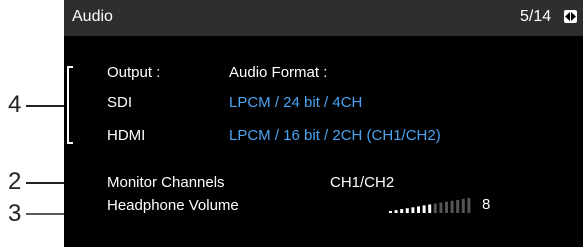  I want to click on sdi-label: SDI, so click(120, 102).